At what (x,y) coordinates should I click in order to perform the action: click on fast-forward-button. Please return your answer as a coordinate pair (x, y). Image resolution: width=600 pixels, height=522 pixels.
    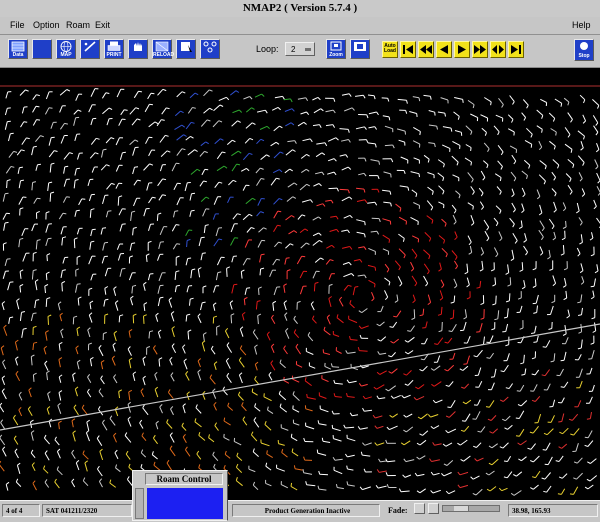
    Looking at the image, I should click on (480, 49).